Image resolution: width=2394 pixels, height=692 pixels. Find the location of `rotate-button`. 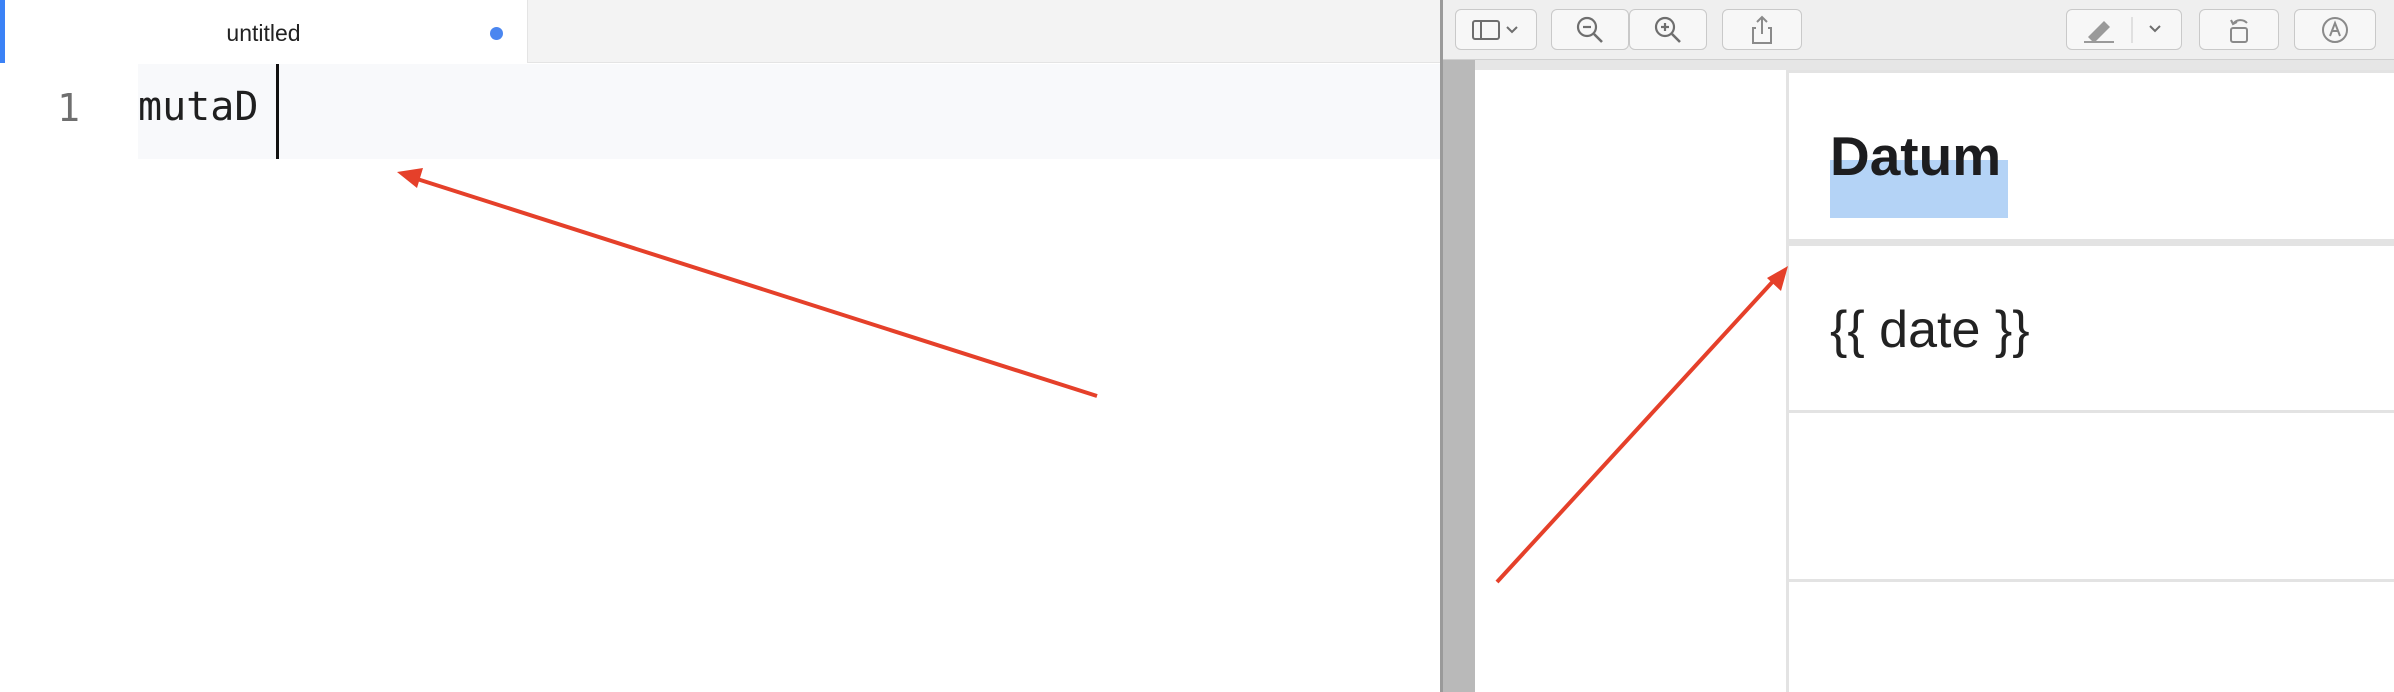

rotate-button is located at coordinates (2239, 29).